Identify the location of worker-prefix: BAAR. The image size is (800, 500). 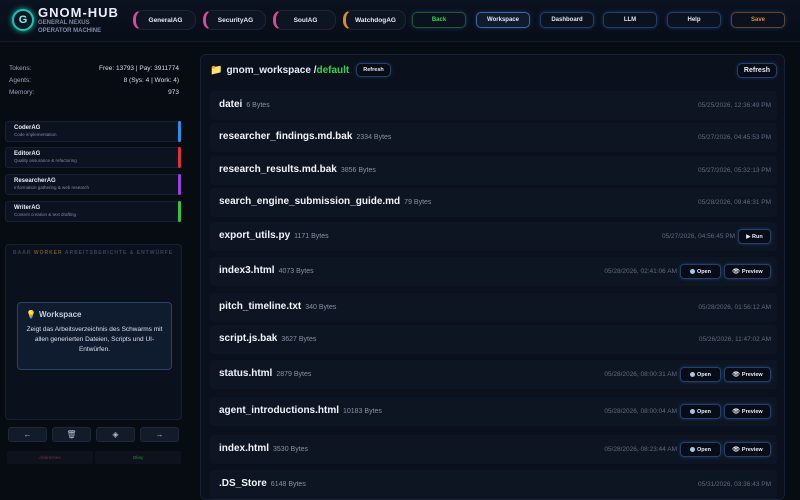
(22, 253).